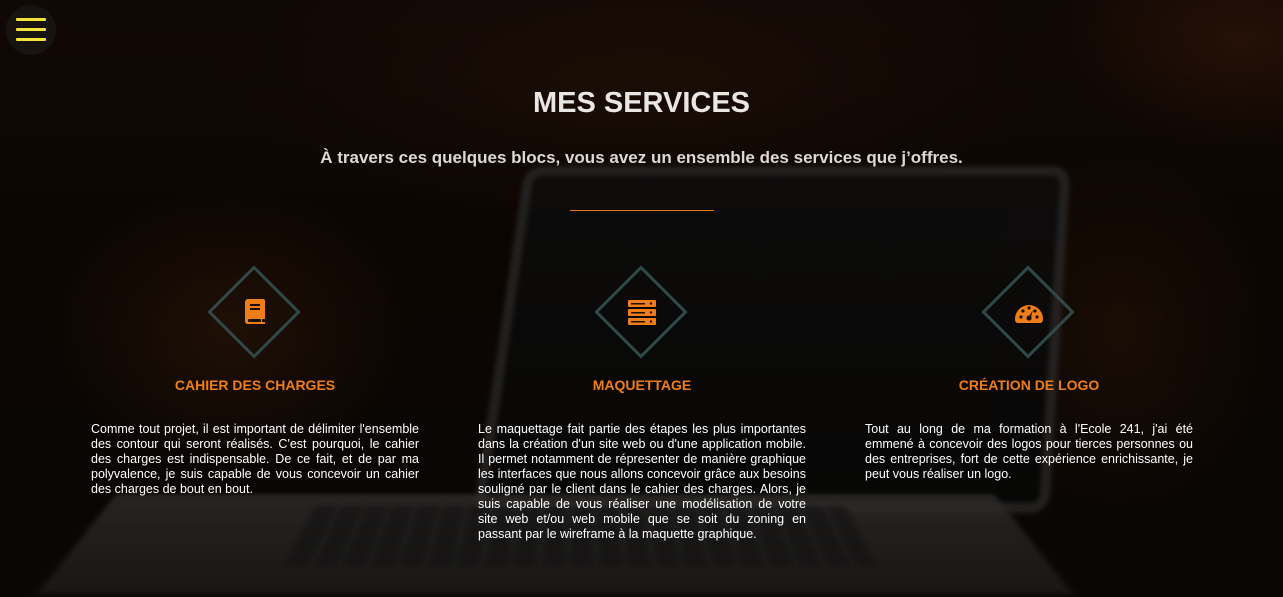  I want to click on service-title: CAHIER DES CHARGES, so click(255, 385).